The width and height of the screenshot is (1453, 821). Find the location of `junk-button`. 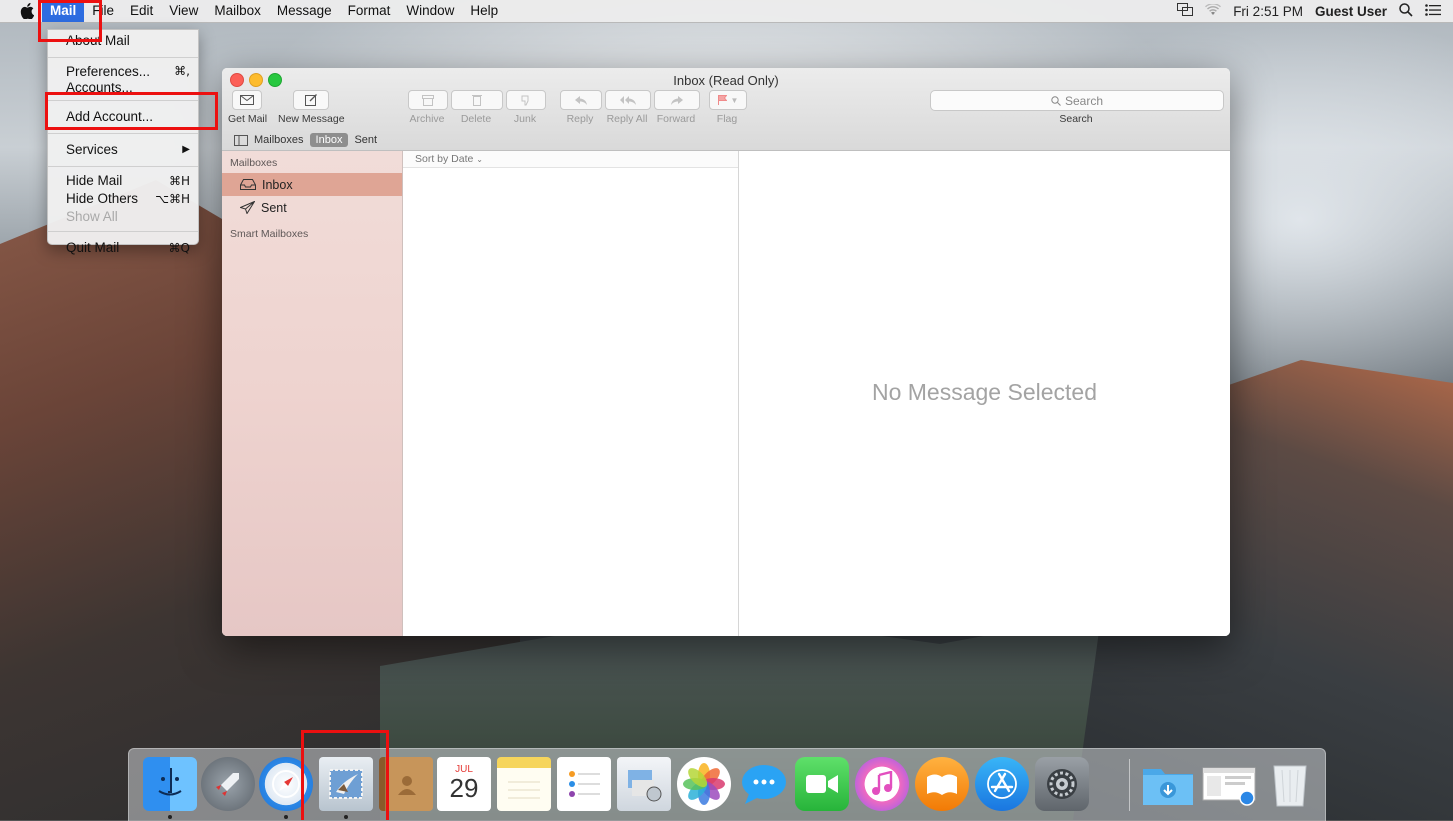

junk-button is located at coordinates (526, 100).